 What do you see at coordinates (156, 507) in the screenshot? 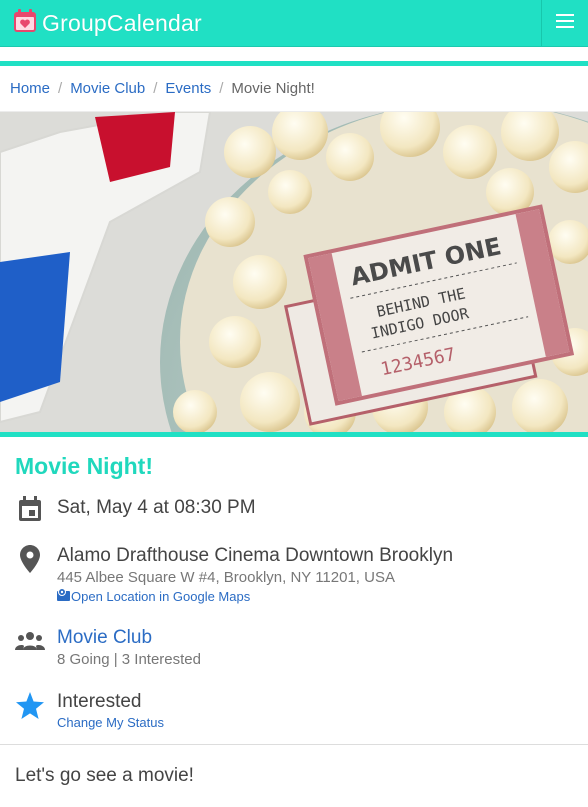
I see `event-datetime: Sat, May 4 at 08:30 PM` at bounding box center [156, 507].